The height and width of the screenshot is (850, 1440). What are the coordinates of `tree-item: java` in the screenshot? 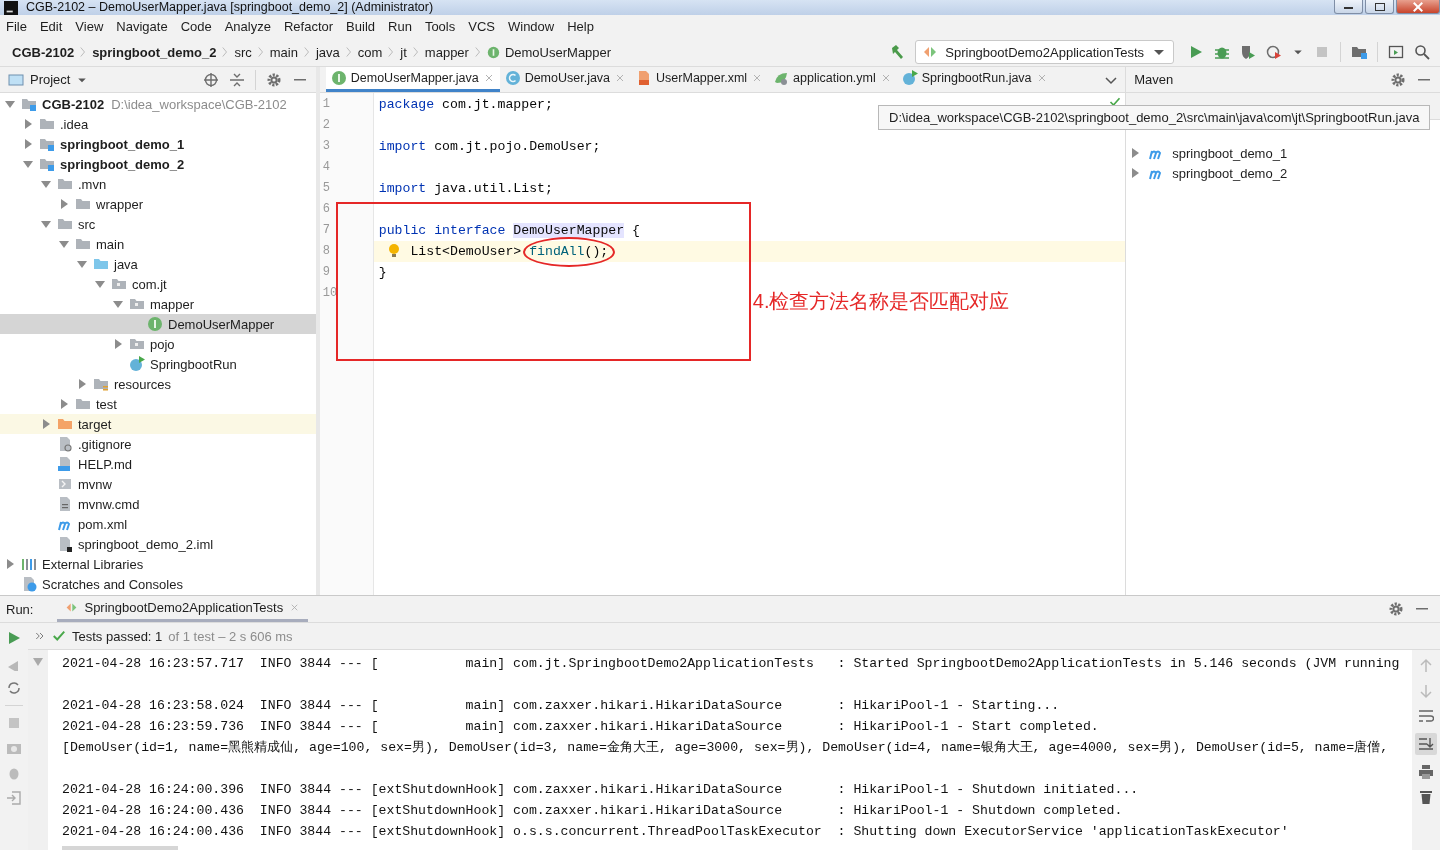 It's located at (158, 264).